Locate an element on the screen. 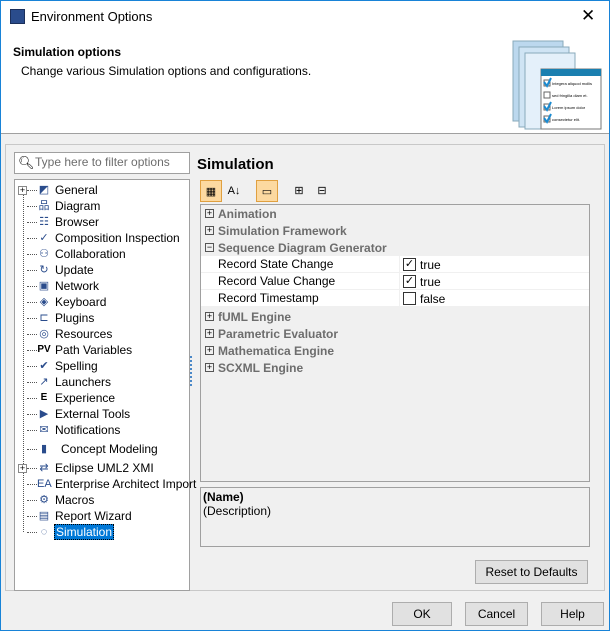  category-label: fUML Engine is located at coordinates (255, 316).